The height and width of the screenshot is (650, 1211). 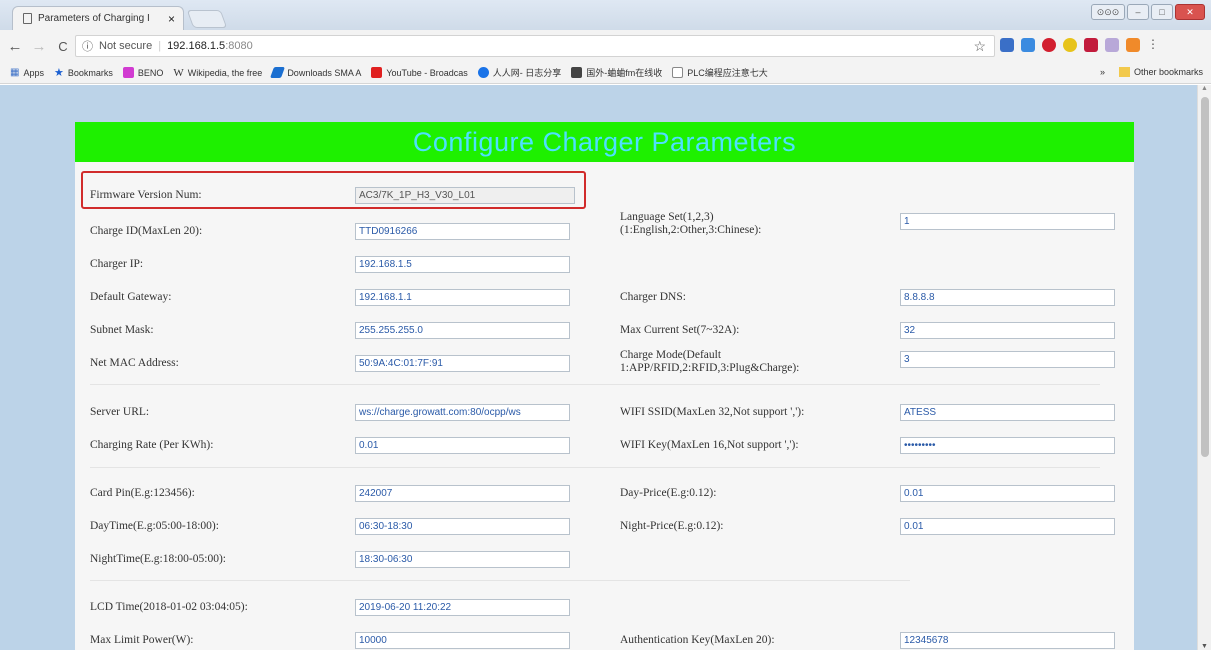 I want to click on field-label: WIFI Key(MaxLen 16,Not support ','):, so click(x=709, y=445).